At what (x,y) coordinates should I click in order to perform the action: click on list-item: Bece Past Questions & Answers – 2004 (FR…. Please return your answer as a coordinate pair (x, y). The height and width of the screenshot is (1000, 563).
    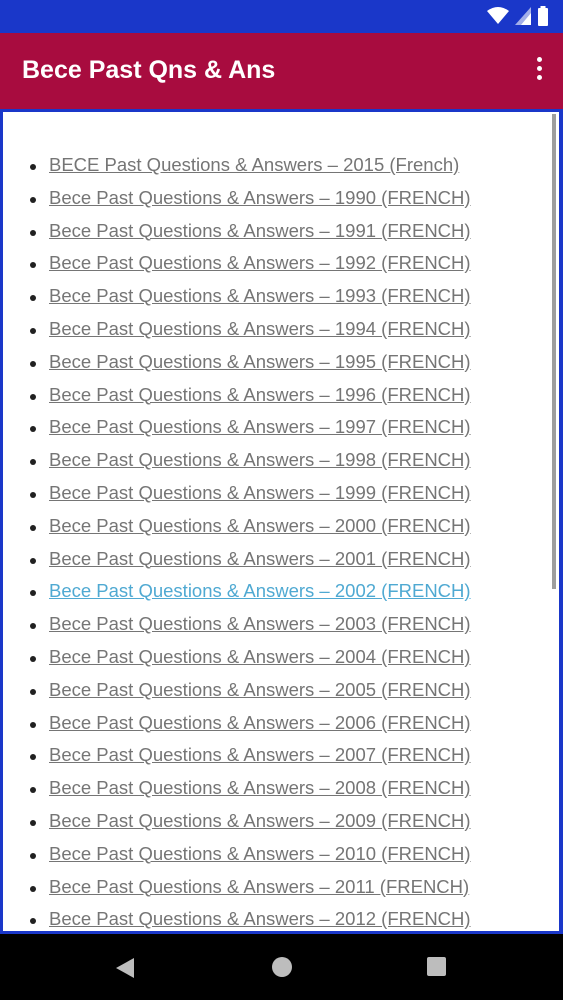
    Looking at the image, I should click on (273, 658).